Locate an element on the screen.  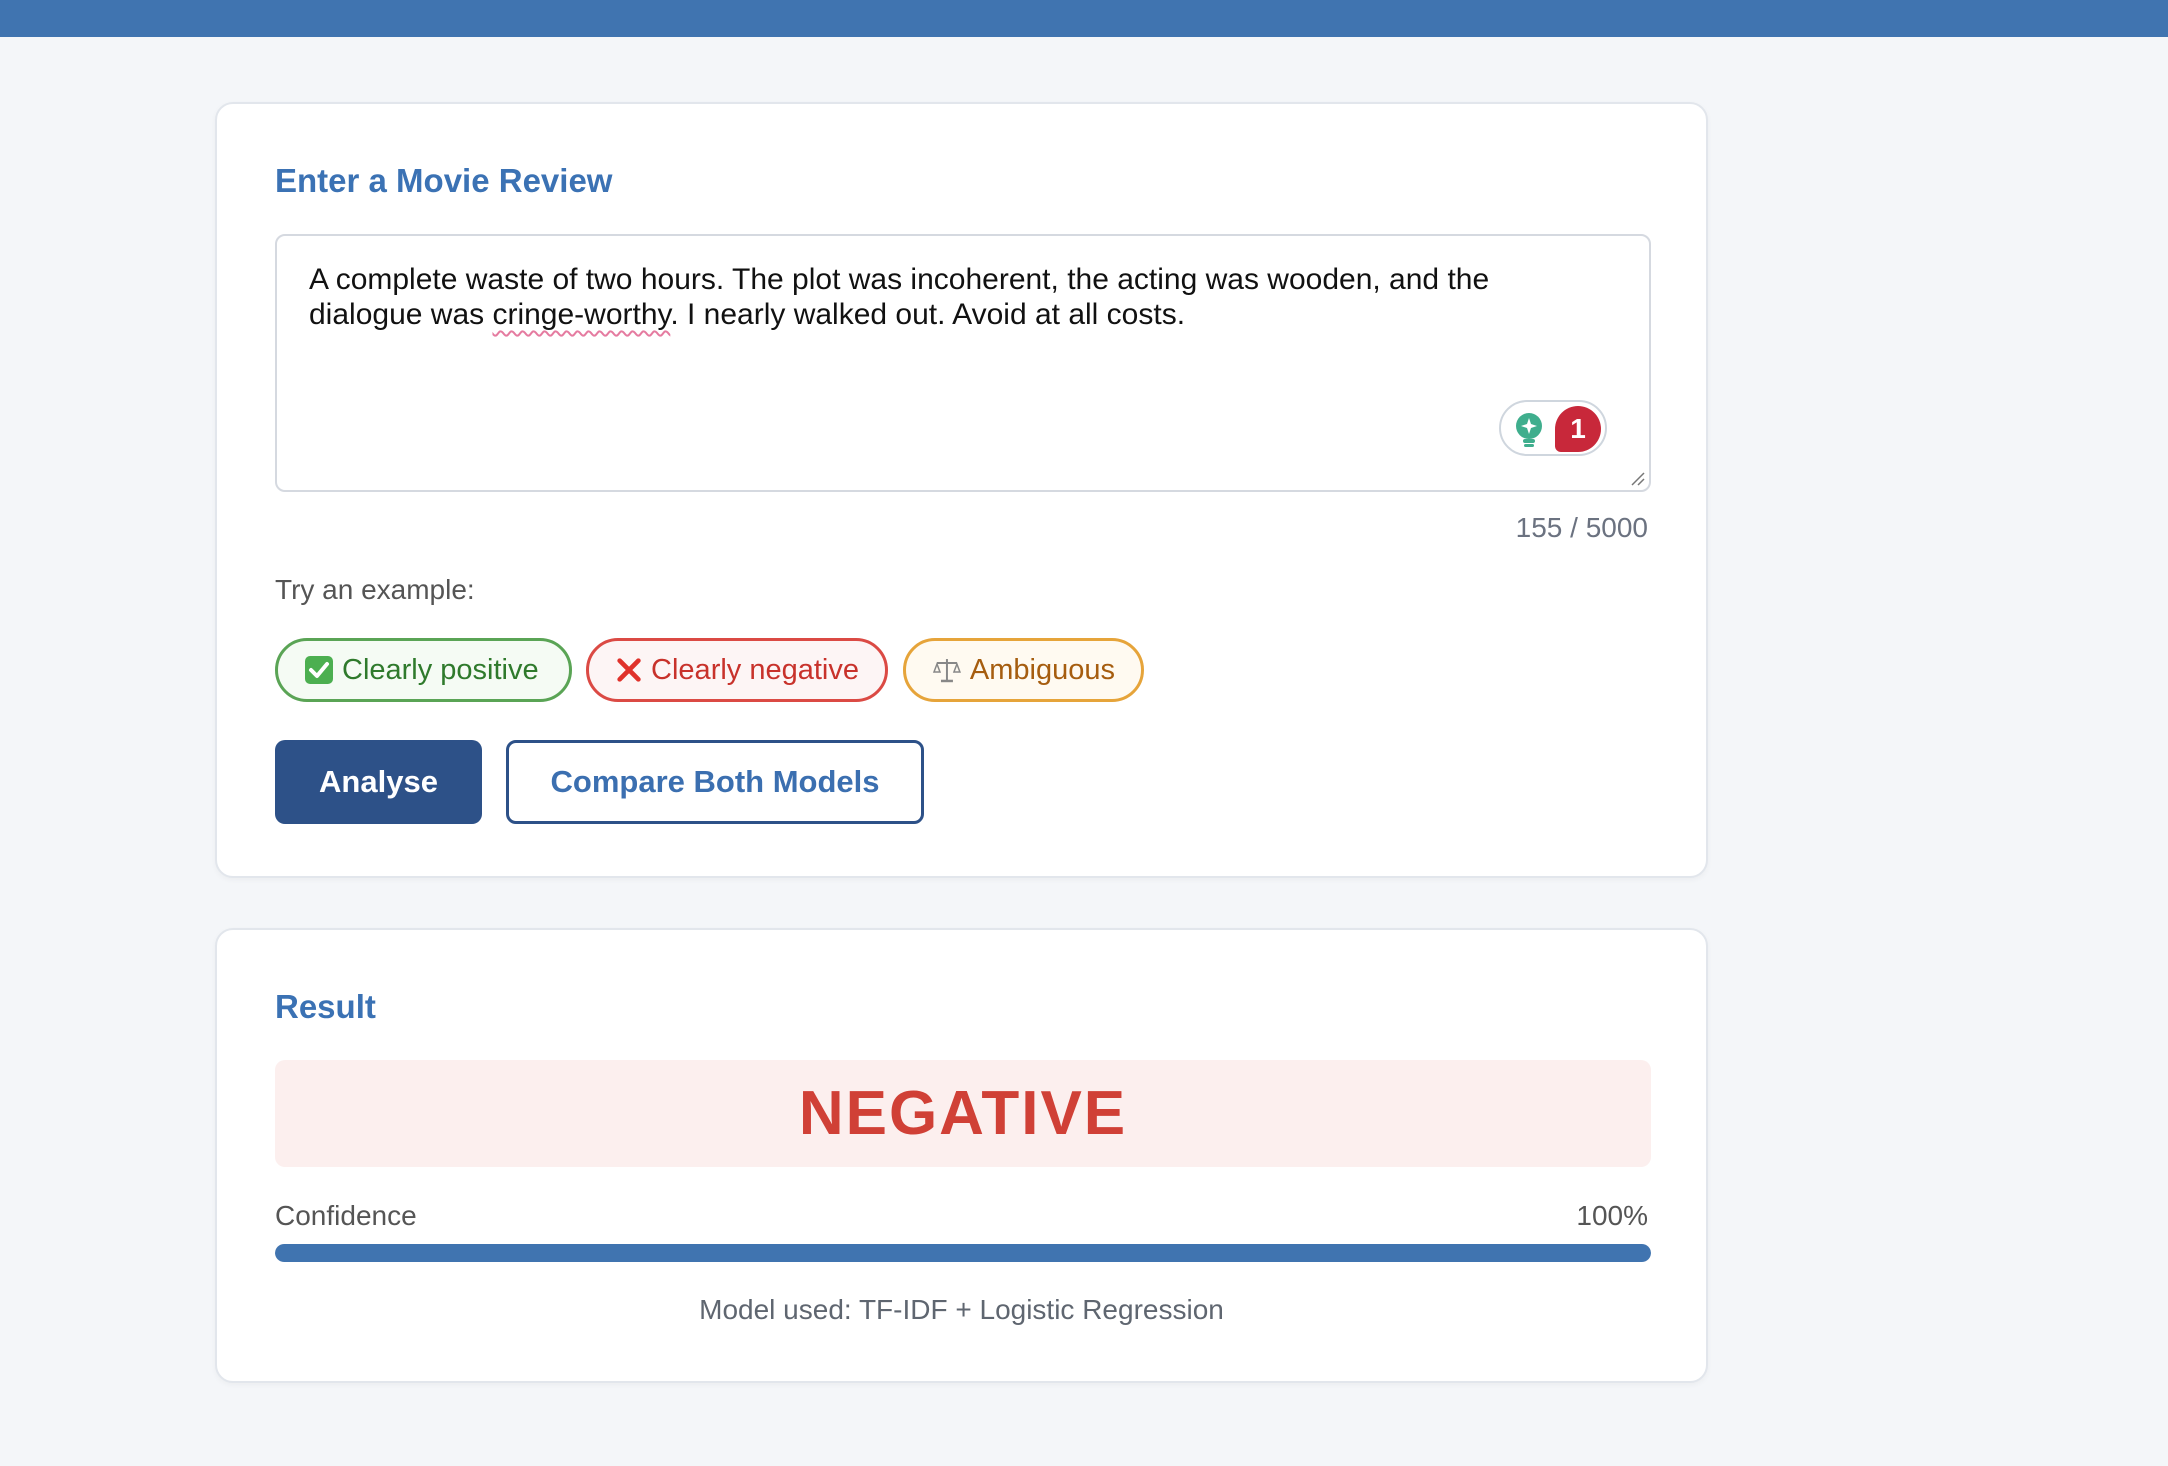
confidence-bar-fill is located at coordinates (963, 1253).